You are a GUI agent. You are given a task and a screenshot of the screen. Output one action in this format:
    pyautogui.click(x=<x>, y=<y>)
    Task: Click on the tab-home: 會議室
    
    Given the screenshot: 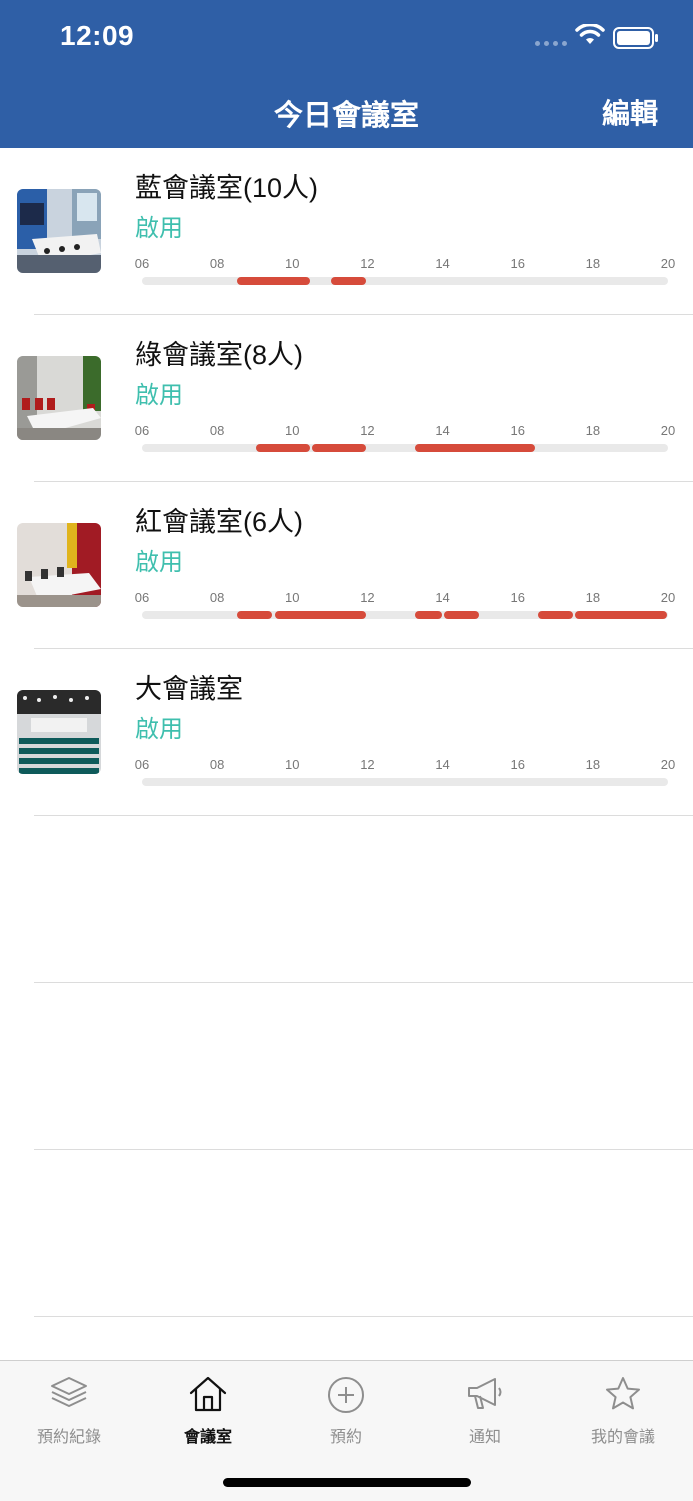 What is the action you would take?
    pyautogui.click(x=208, y=1411)
    